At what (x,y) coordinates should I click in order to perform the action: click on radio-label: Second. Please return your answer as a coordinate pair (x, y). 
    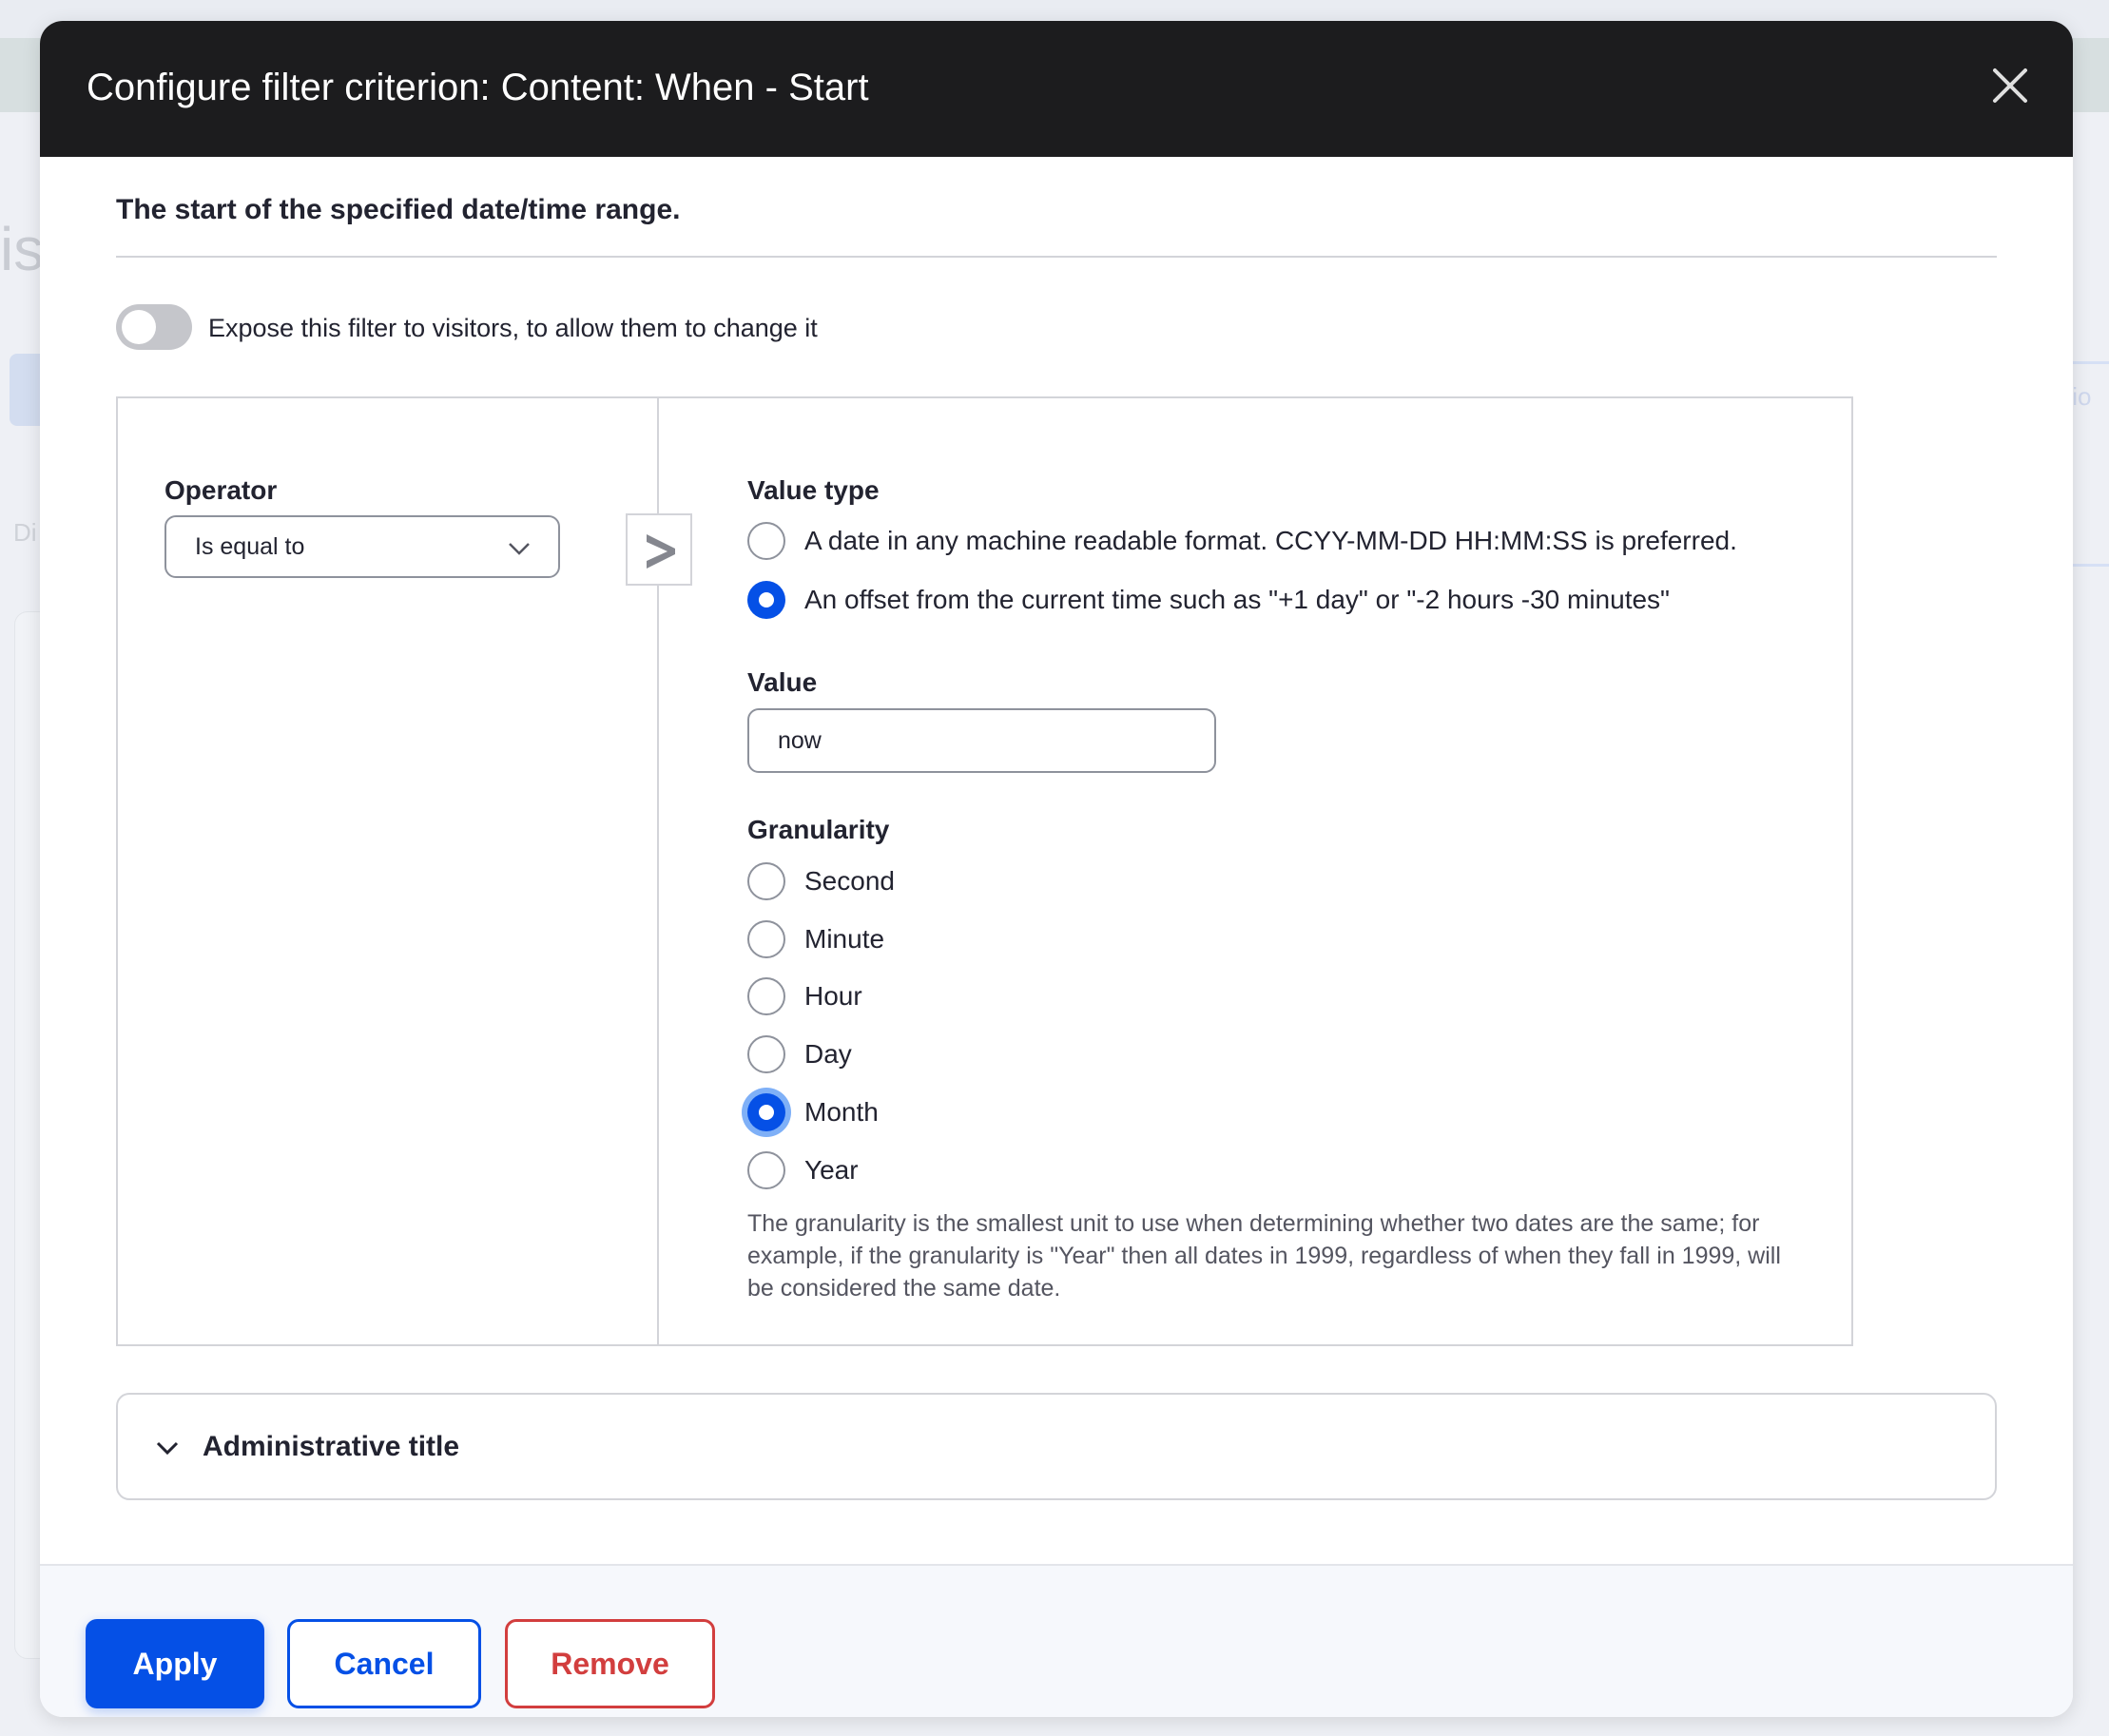
    Looking at the image, I should click on (849, 881).